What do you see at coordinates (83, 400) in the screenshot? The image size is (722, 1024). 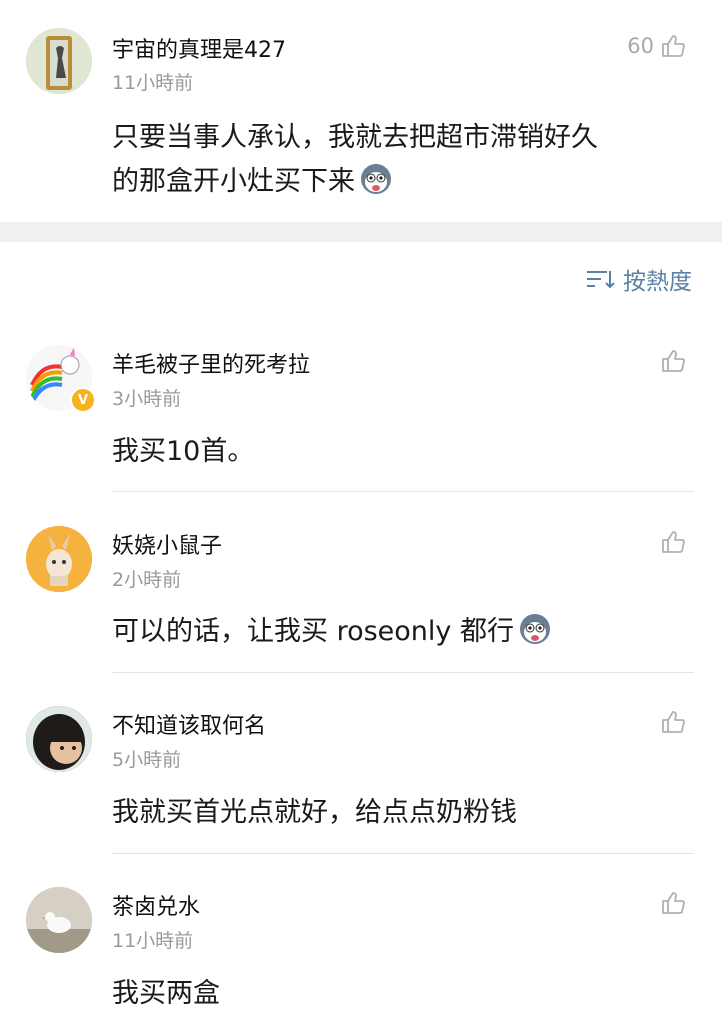 I see `verified-badge-icon: V` at bounding box center [83, 400].